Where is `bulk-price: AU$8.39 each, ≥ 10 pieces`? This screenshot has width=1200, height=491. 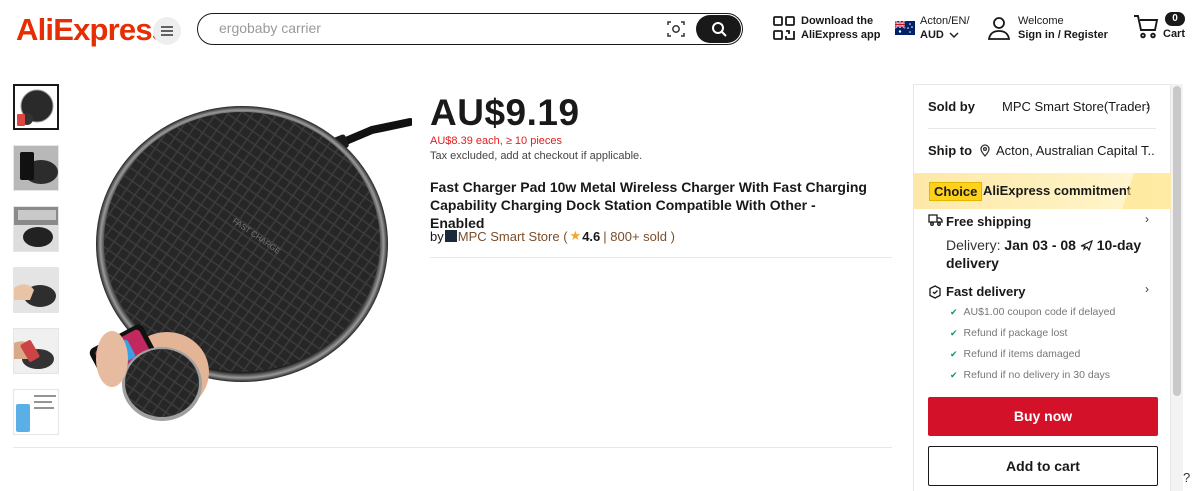
bulk-price: AU$8.39 each, ≥ 10 pieces is located at coordinates (496, 141).